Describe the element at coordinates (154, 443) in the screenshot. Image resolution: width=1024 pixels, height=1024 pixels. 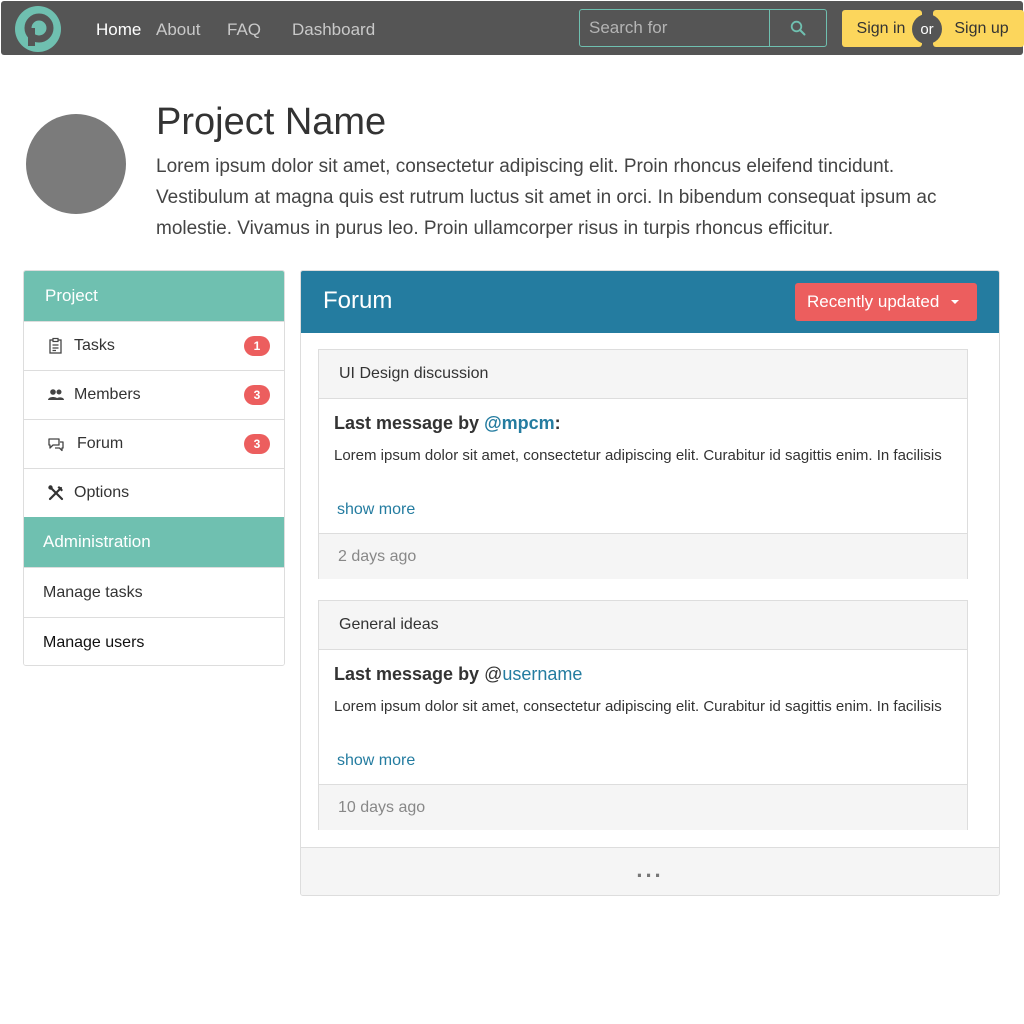
I see `sidebar-item-forum: Forum 3` at that location.